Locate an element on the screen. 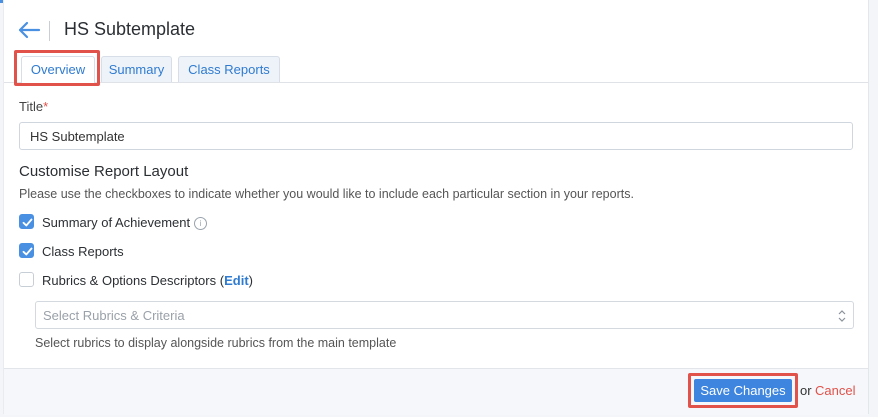 This screenshot has width=878, height=417. rubrics-descriptors-text: Rubrics & Options Descriptors is located at coordinates (129, 280).